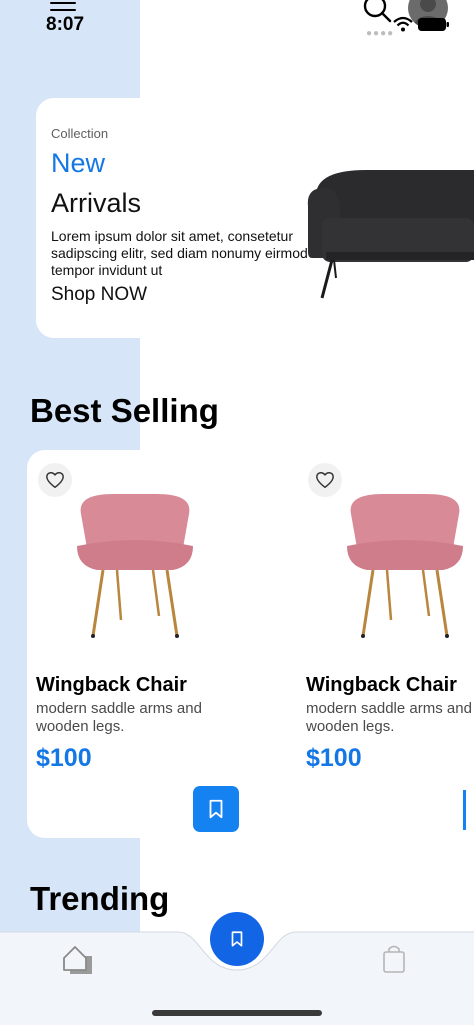 The height and width of the screenshot is (1025, 474). What do you see at coordinates (377, 12) in the screenshot?
I see `search-icon` at bounding box center [377, 12].